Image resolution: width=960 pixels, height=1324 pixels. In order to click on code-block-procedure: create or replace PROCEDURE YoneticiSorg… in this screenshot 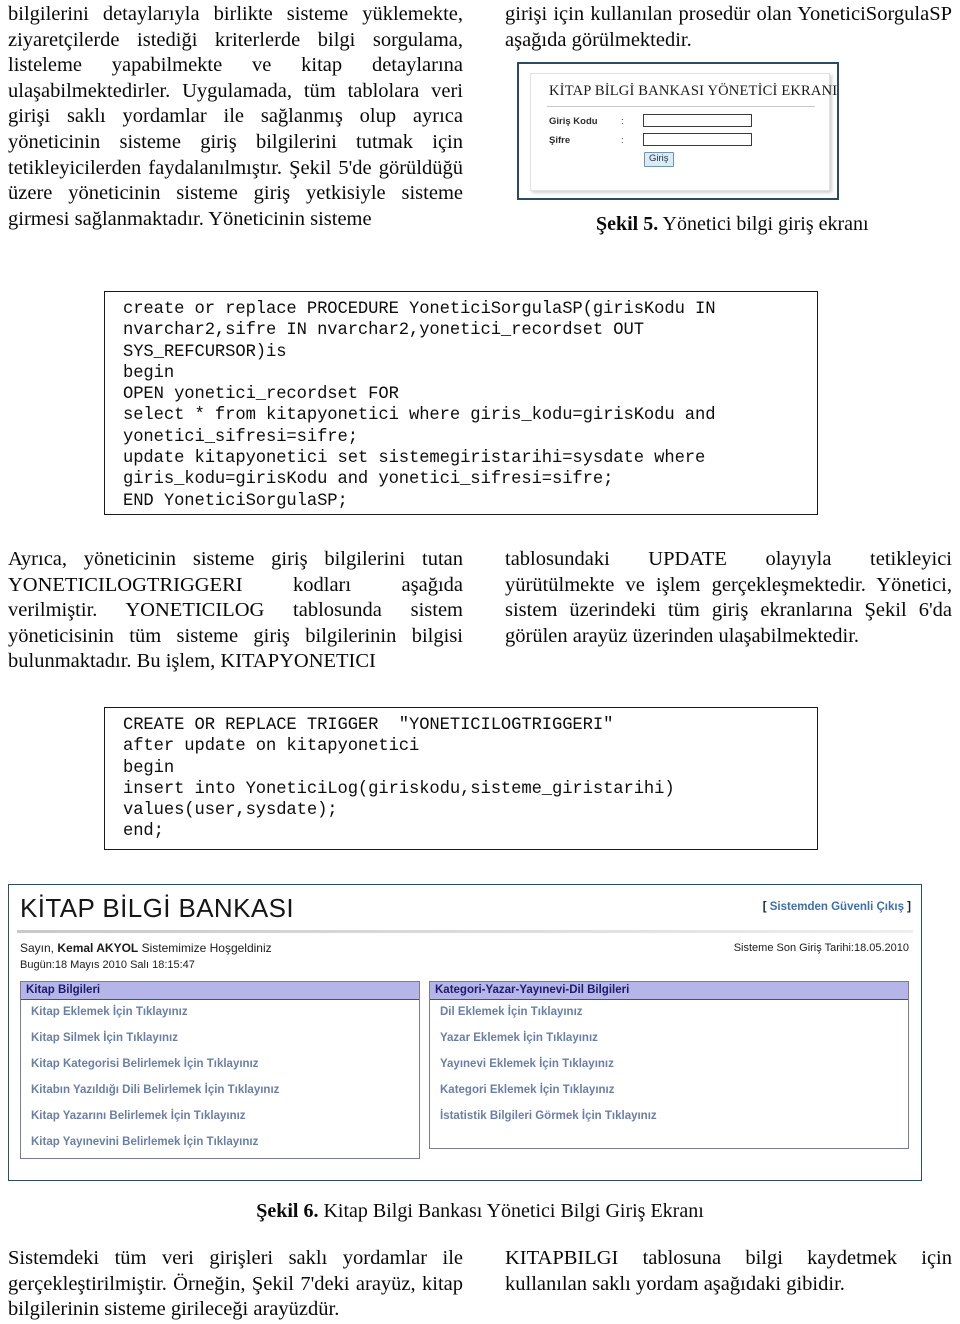, I will do `click(461, 403)`.